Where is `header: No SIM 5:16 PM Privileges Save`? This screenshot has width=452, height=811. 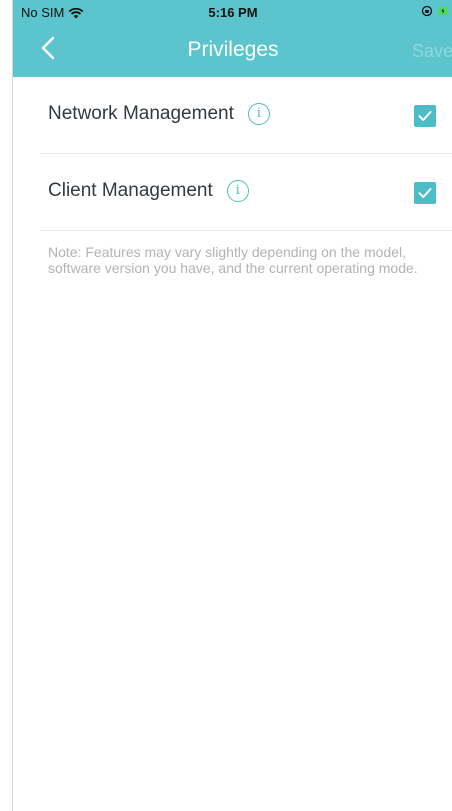
header: No SIM 5:16 PM Privileges Save is located at coordinates (232, 38).